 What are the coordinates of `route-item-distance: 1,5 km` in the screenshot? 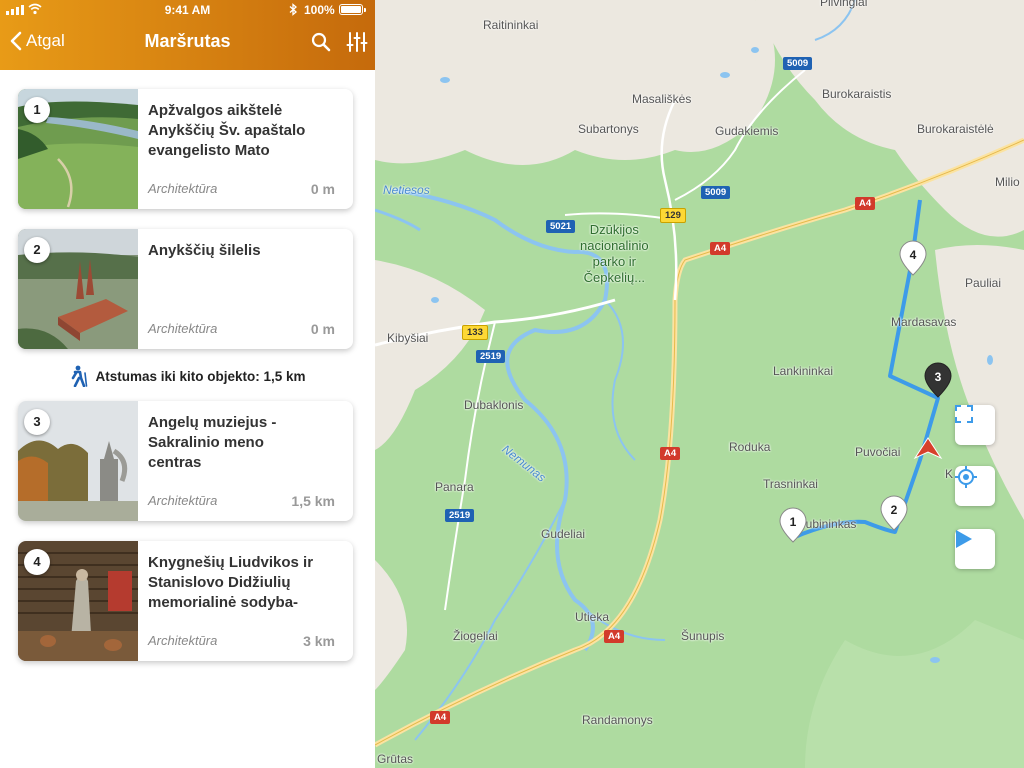 It's located at (313, 501).